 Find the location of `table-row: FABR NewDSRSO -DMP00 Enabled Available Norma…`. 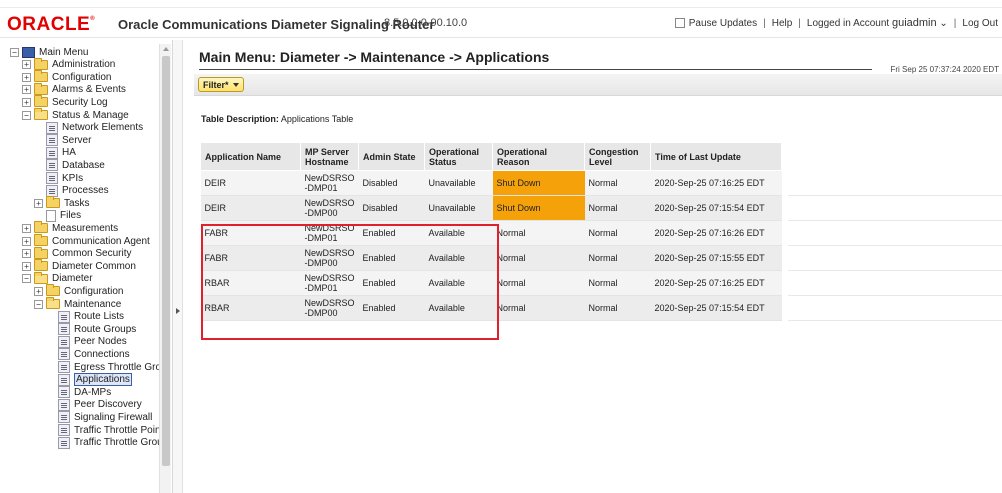

table-row: FABR NewDSRSO -DMP00 Enabled Available Norma… is located at coordinates (491, 258).